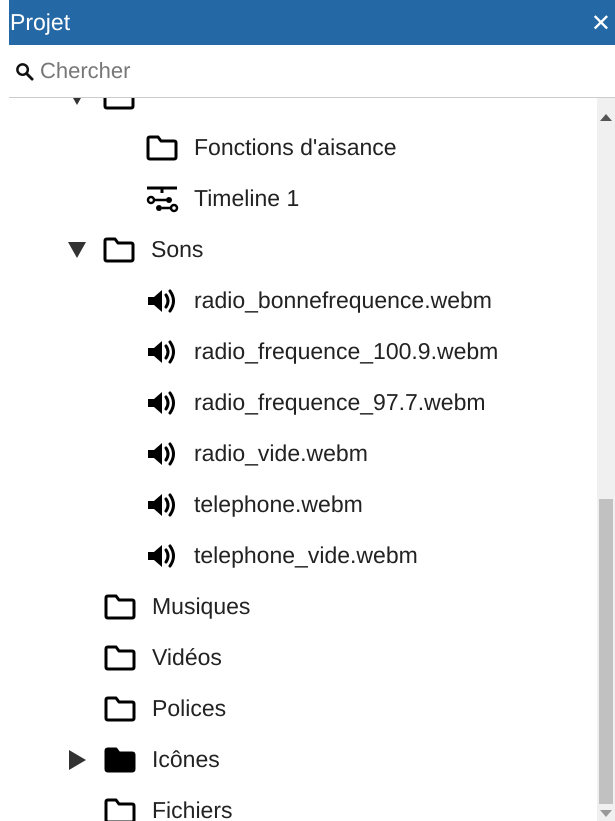  What do you see at coordinates (192, 809) in the screenshot?
I see `item-label: Fichiers` at bounding box center [192, 809].